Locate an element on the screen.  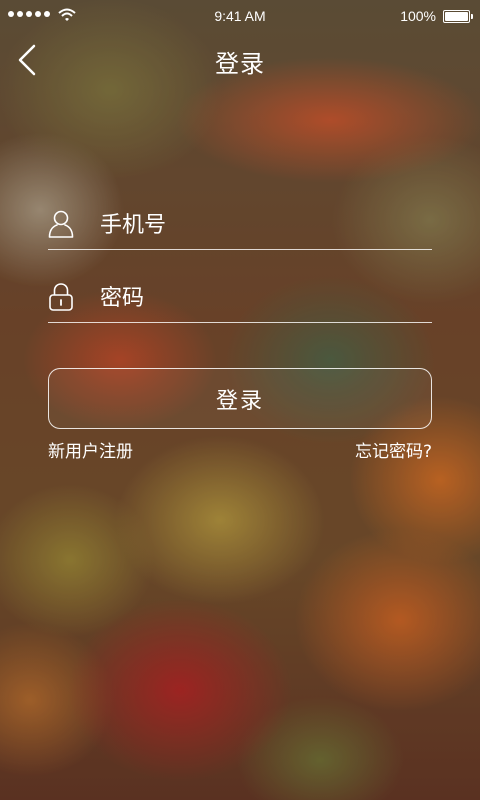
phone-field is located at coordinates (240, 226).